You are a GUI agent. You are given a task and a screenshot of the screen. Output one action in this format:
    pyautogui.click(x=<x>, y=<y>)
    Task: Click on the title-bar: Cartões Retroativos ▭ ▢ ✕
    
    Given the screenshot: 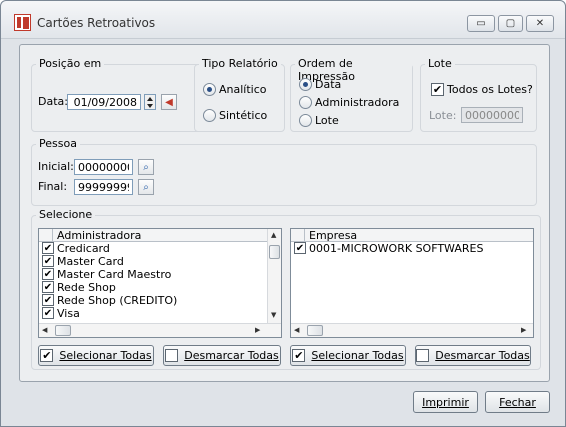 What is the action you would take?
    pyautogui.click(x=283, y=20)
    